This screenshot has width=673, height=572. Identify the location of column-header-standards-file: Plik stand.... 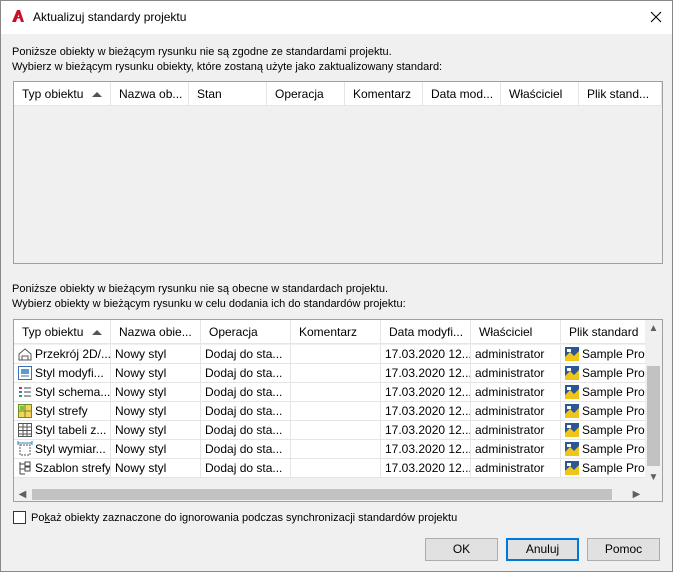
(620, 94).